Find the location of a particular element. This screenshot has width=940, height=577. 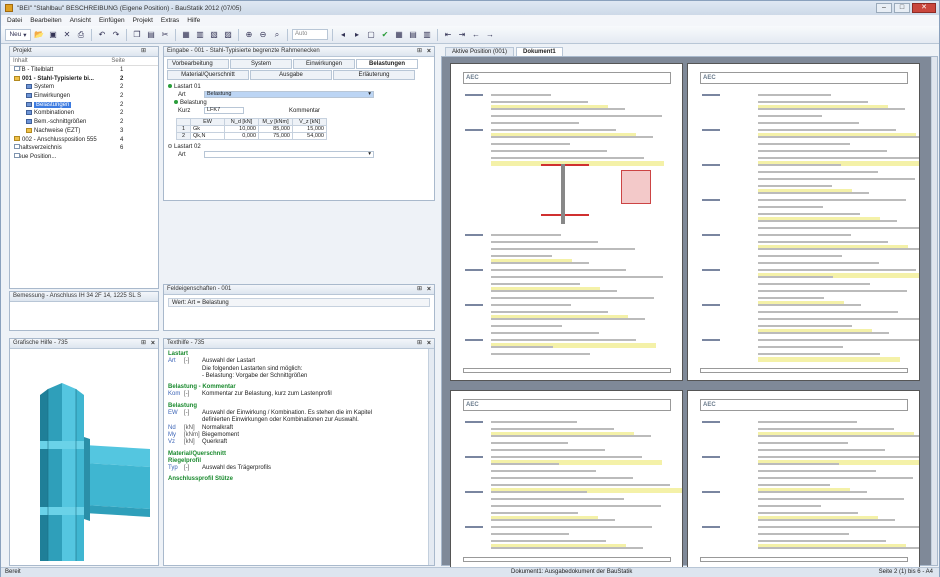

report-icon: ▤ is located at coordinates (413, 35).